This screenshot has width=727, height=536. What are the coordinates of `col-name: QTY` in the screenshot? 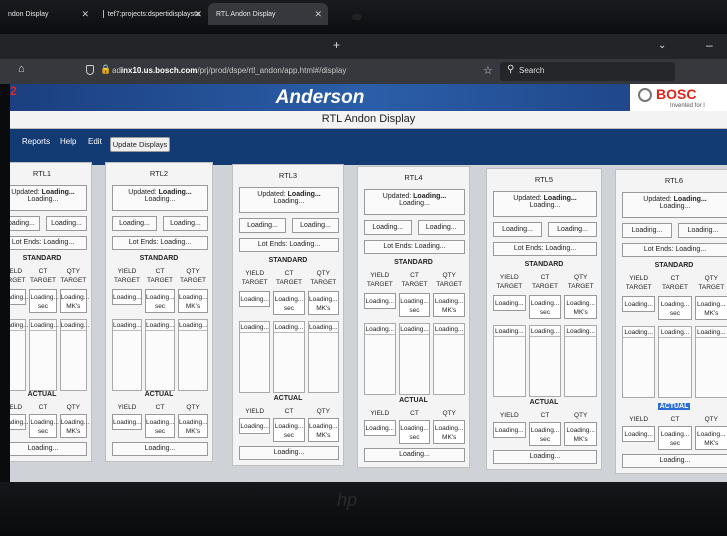 It's located at (193, 271).